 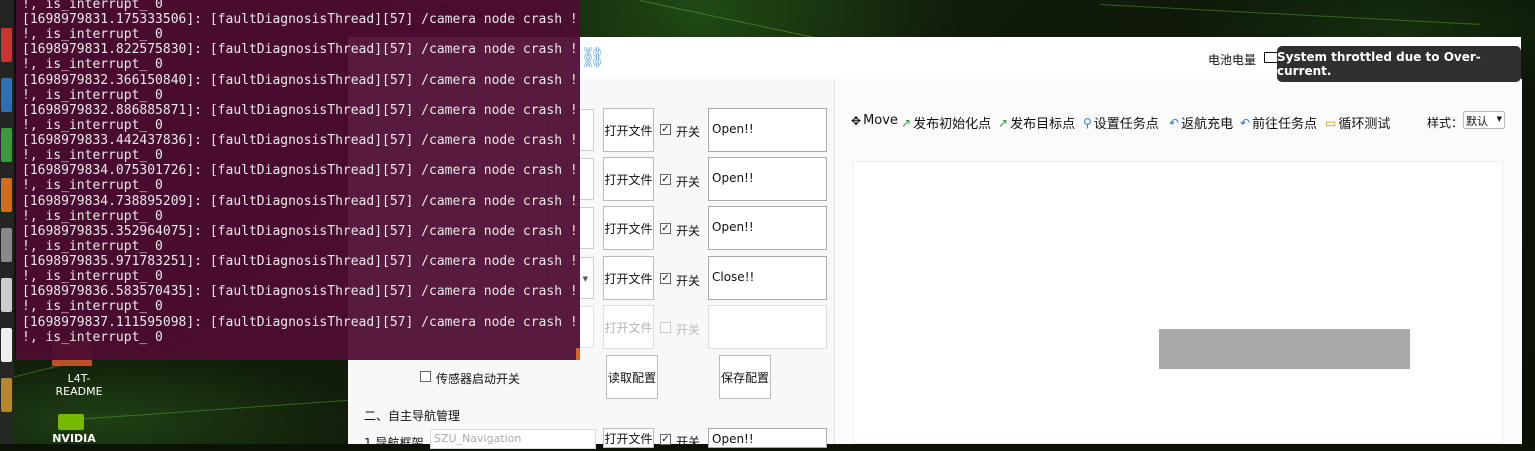 What do you see at coordinates (74, 438) in the screenshot?
I see `desktop-icon-nvidia-label: NVIDIA` at bounding box center [74, 438].